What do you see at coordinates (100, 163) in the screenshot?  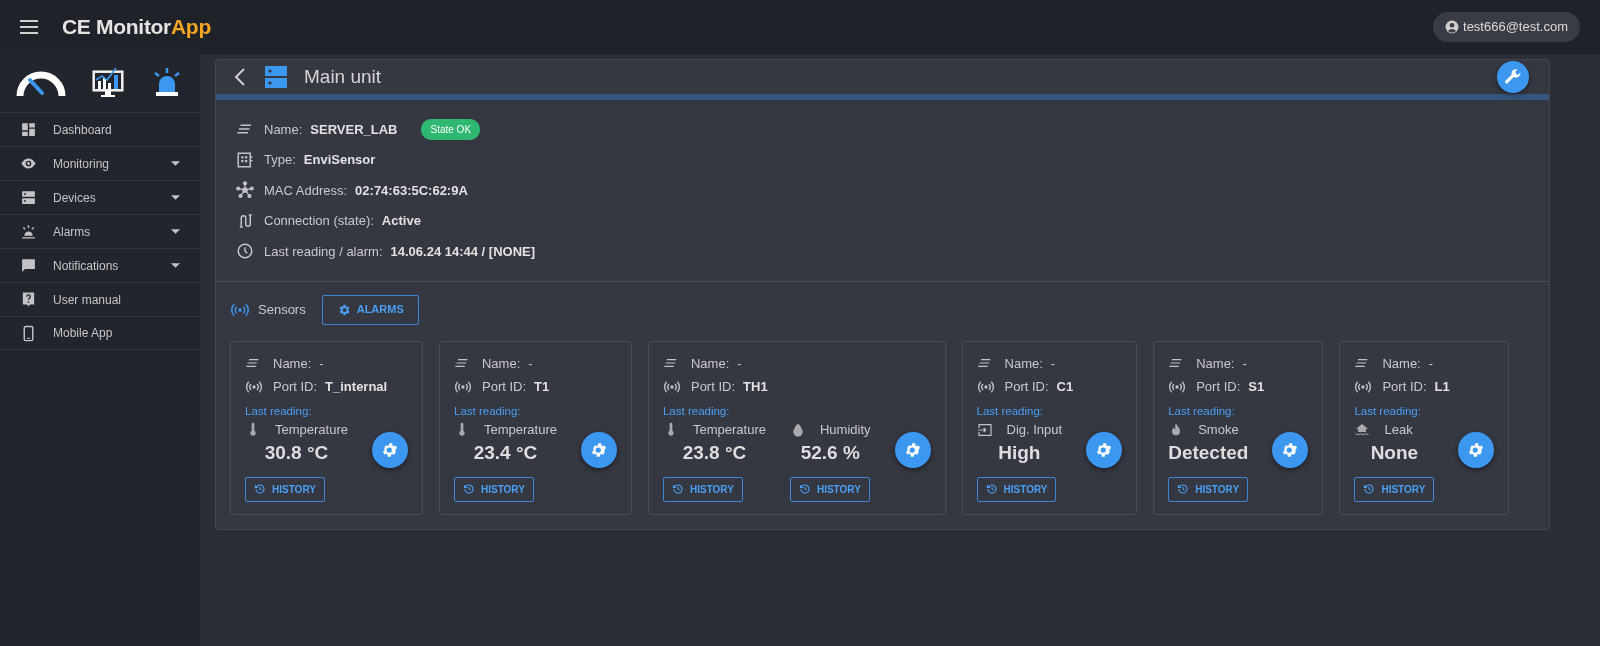 I see `sidebar-item: Monitoring` at bounding box center [100, 163].